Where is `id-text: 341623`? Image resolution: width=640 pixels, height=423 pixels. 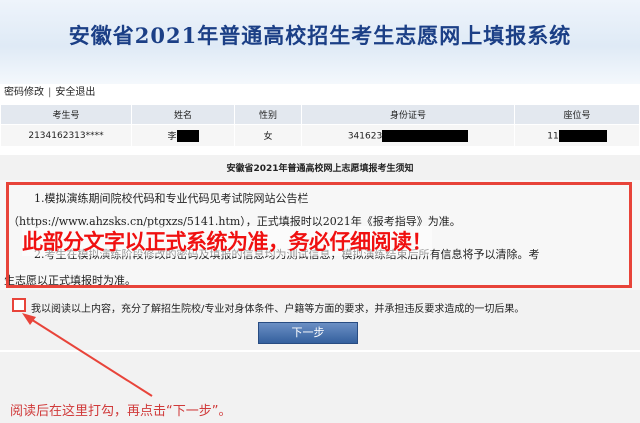
id-text: 341623 is located at coordinates (365, 136).